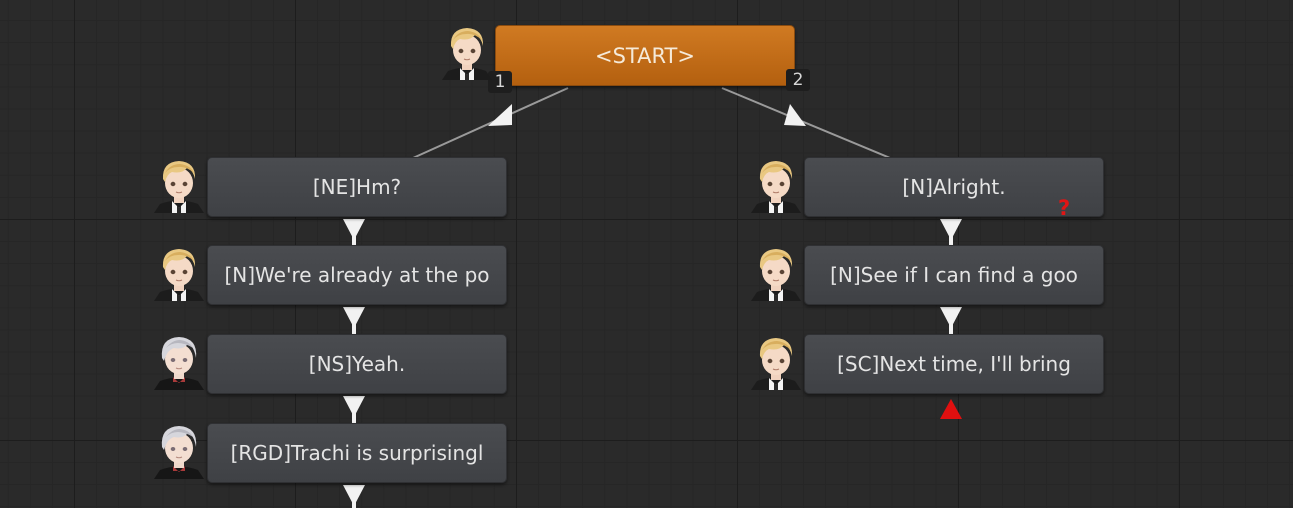  I want to click on connection-start-right, so click(806, 123).